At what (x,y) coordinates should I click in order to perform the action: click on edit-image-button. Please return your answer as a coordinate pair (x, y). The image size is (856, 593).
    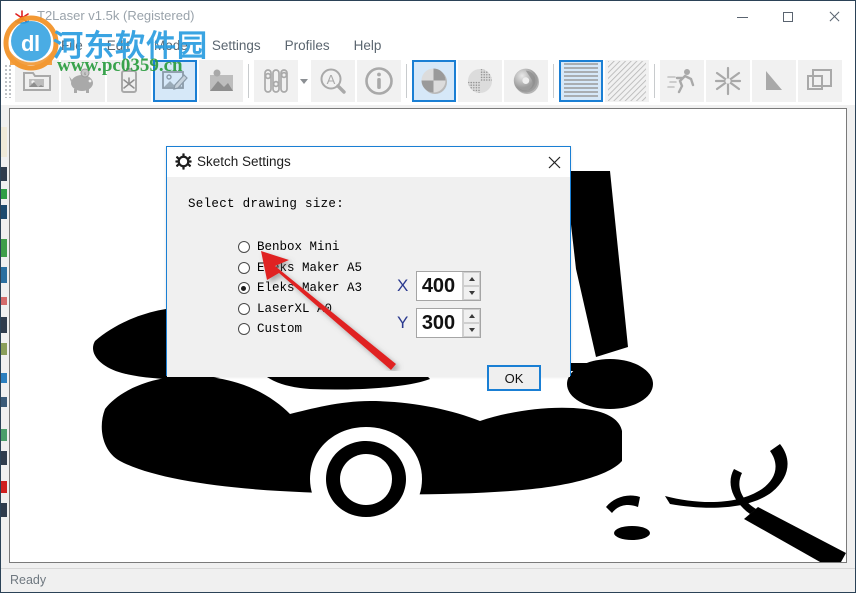
    Looking at the image, I should click on (175, 81).